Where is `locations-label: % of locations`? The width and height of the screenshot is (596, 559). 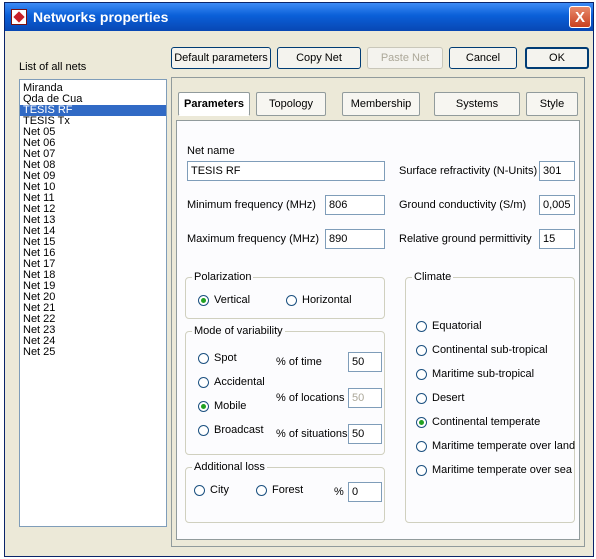
locations-label: % of locations is located at coordinates (310, 398).